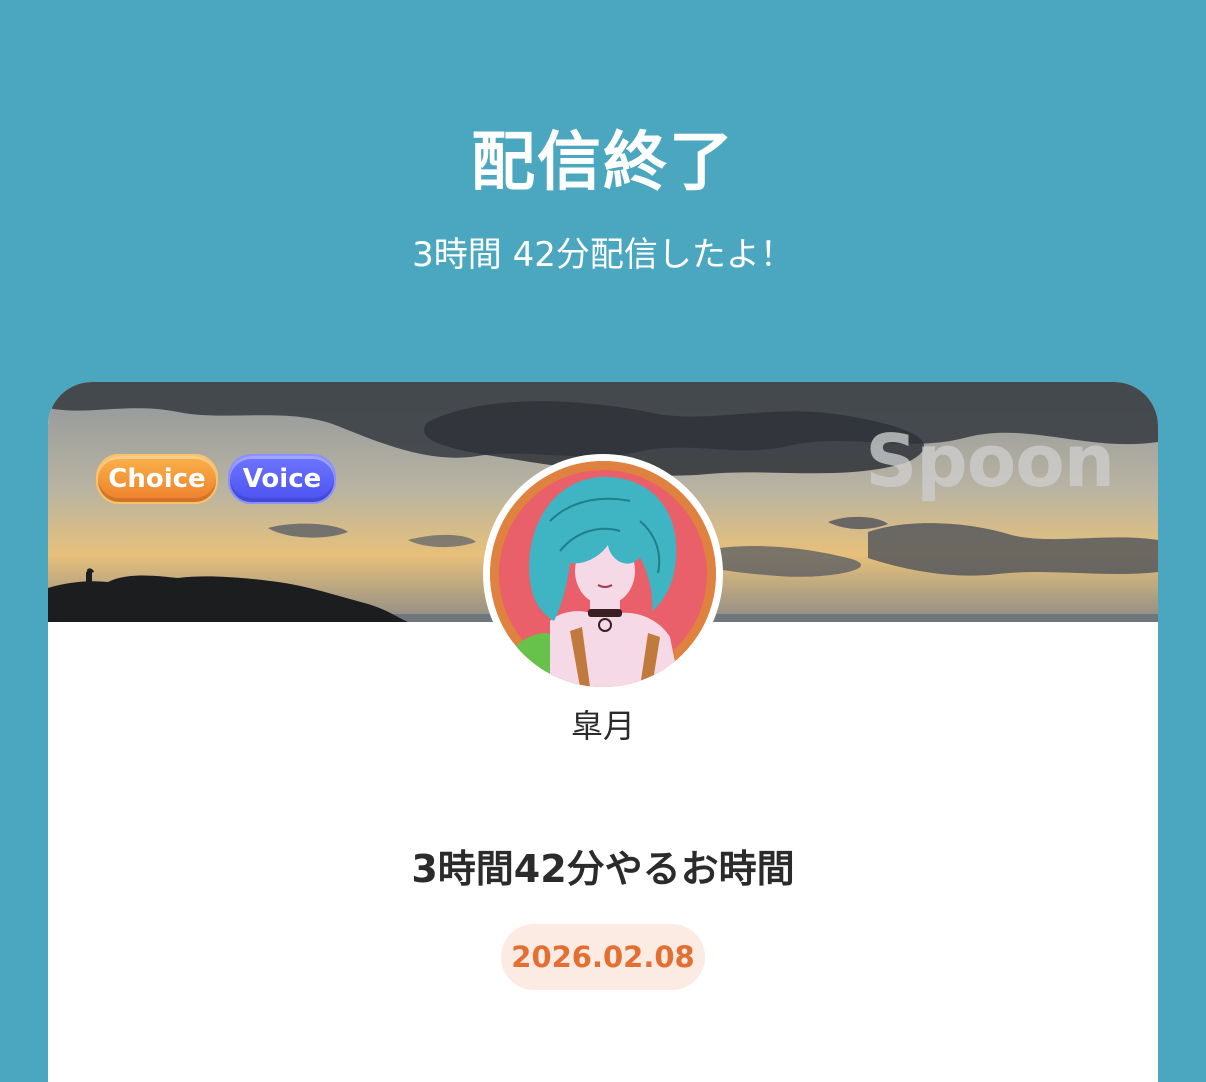 Image resolution: width=1206 pixels, height=1082 pixels. What do you see at coordinates (282, 479) in the screenshot?
I see `voice-badge: Voice` at bounding box center [282, 479].